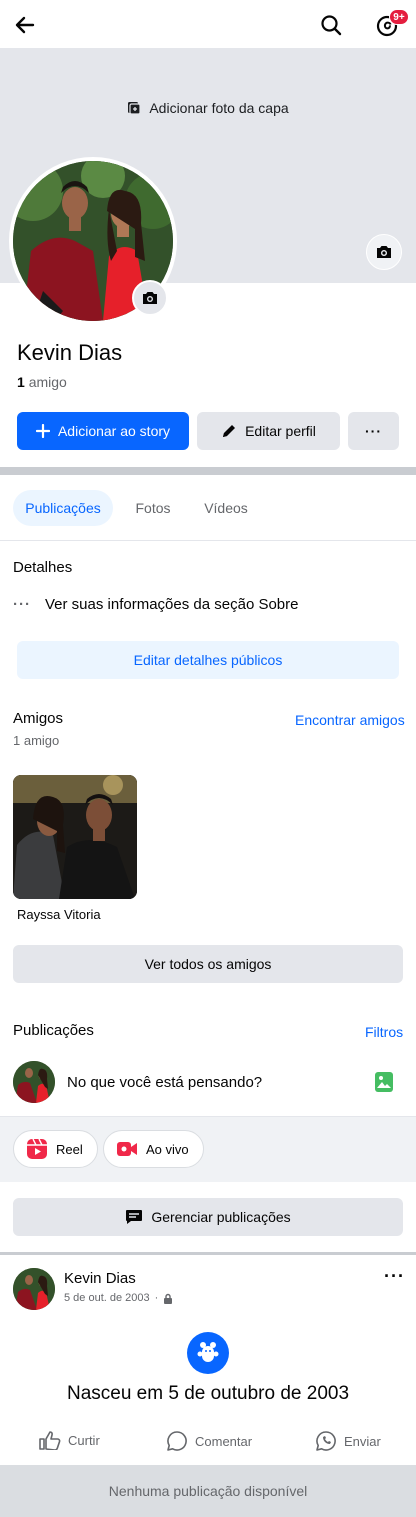 The image size is (416, 1517). What do you see at coordinates (43, 567) in the screenshot?
I see `details-title: Detalhes` at bounding box center [43, 567].